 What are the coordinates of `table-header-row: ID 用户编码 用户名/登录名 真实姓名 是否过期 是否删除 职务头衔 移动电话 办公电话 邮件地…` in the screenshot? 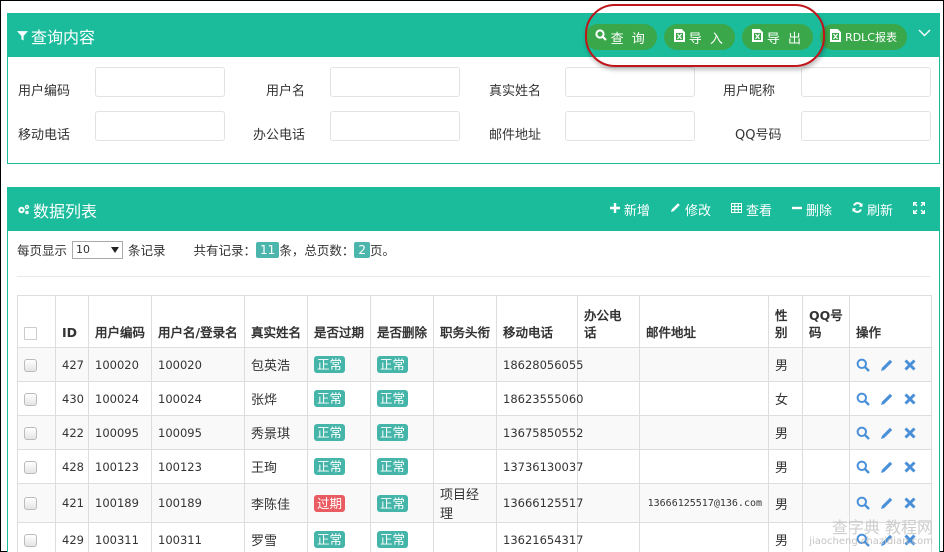 It's located at (474, 321).